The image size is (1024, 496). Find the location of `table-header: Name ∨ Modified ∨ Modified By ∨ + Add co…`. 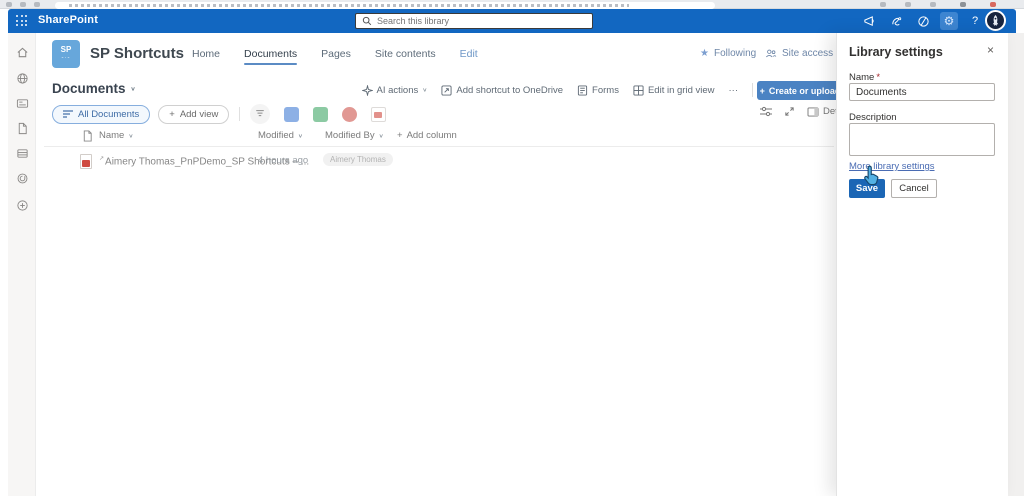

table-header: Name ∨ Modified ∨ Modified By ∨ + Add co… is located at coordinates (418, 137).